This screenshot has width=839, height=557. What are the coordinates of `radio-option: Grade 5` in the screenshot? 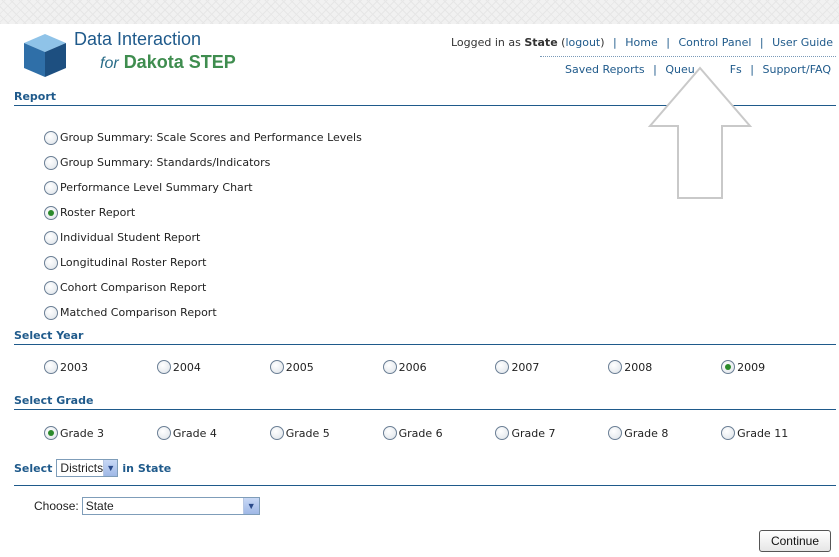 It's located at (326, 433).